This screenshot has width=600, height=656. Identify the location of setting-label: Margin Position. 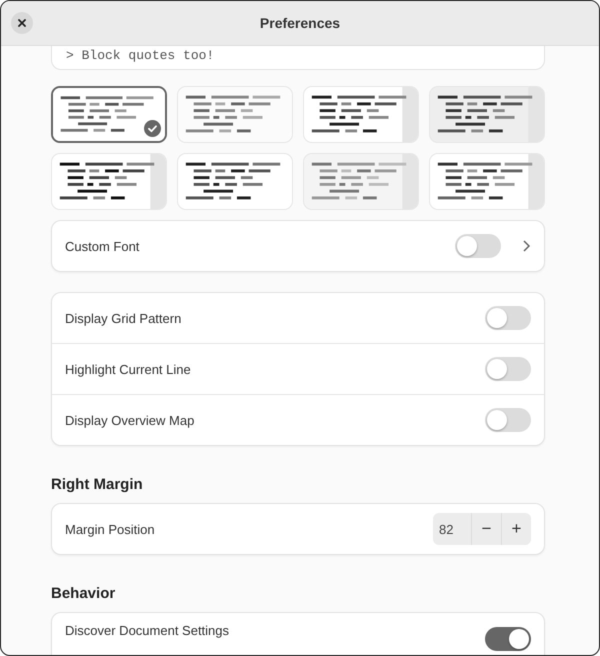
(110, 529).